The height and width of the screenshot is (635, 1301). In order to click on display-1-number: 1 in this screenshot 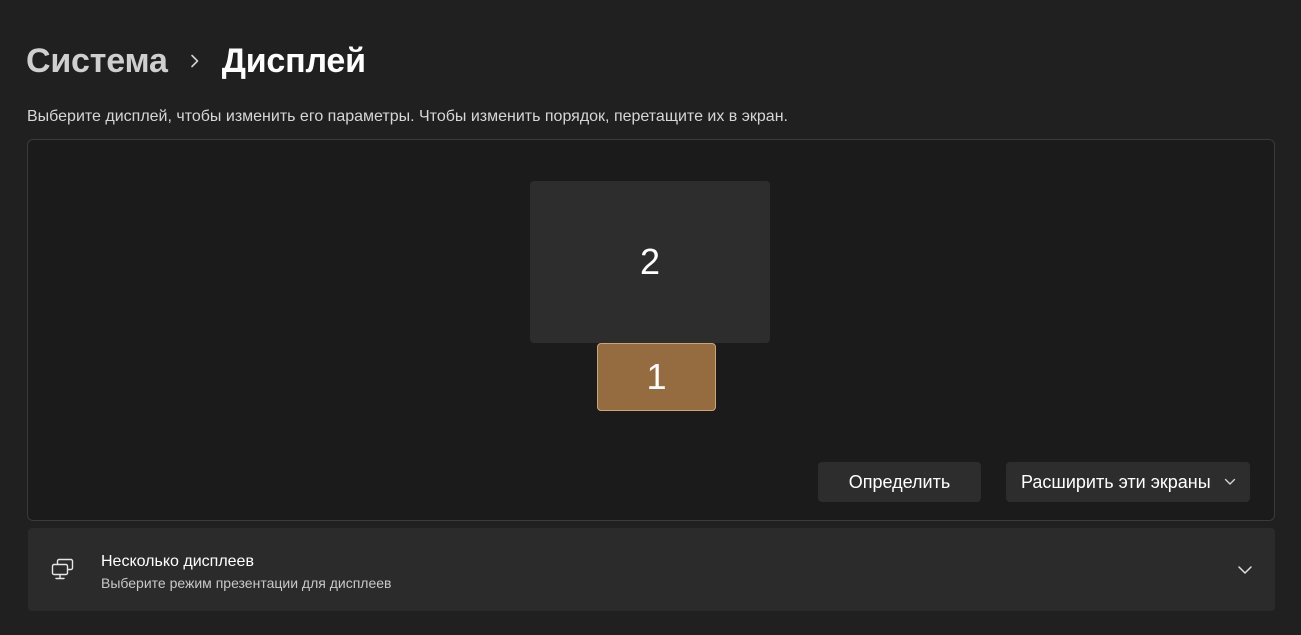, I will do `click(656, 376)`.